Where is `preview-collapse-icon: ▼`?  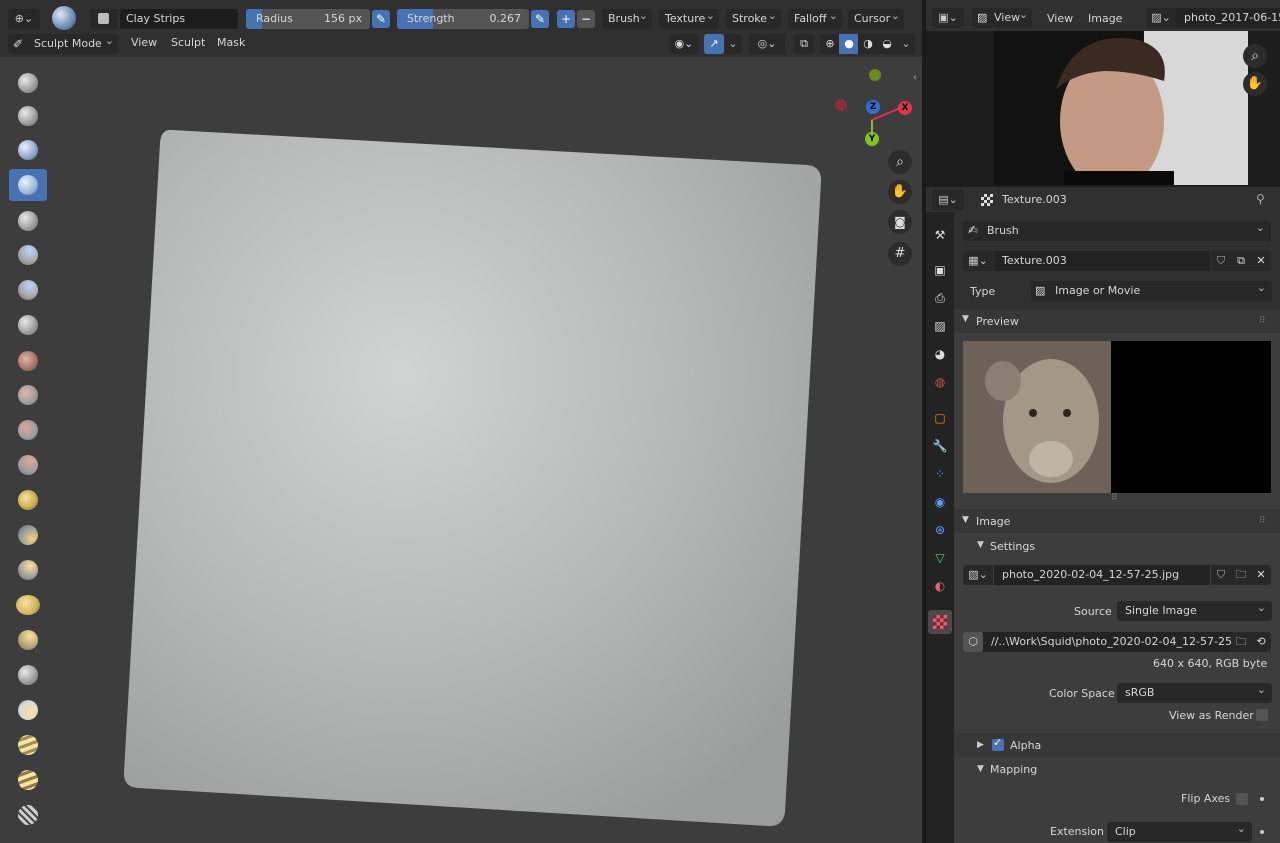 preview-collapse-icon: ▼ is located at coordinates (965, 319).